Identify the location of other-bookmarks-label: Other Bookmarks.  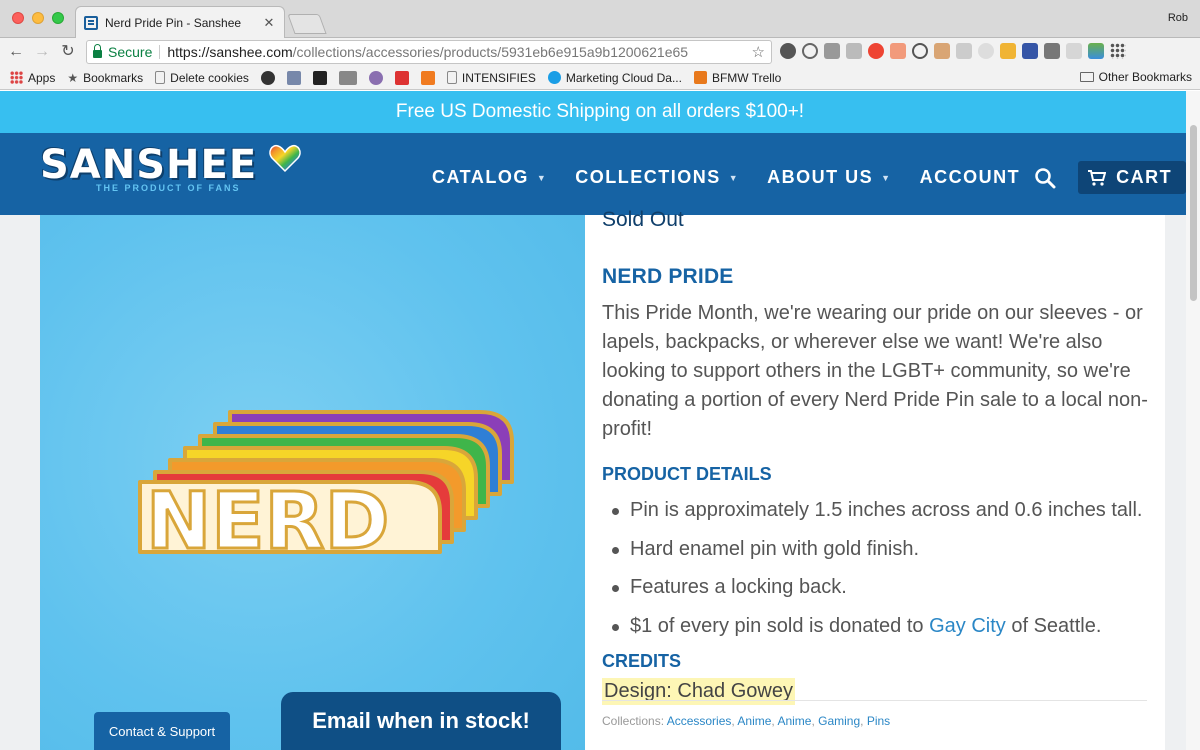
(1145, 77).